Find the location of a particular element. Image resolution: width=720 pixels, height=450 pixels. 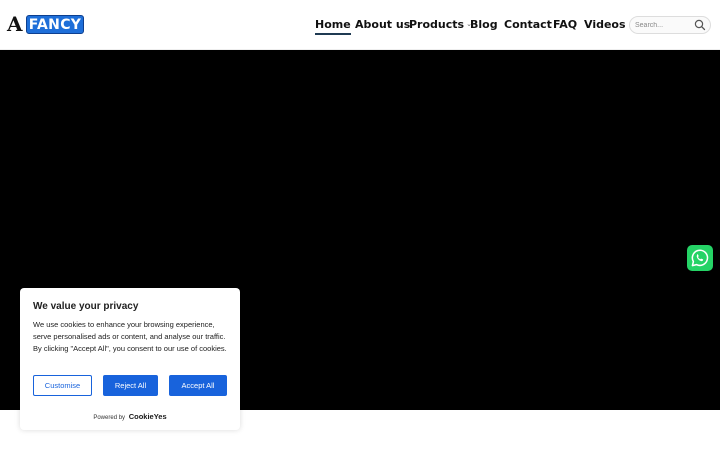

powered-by-label: Powered by is located at coordinates (109, 418).